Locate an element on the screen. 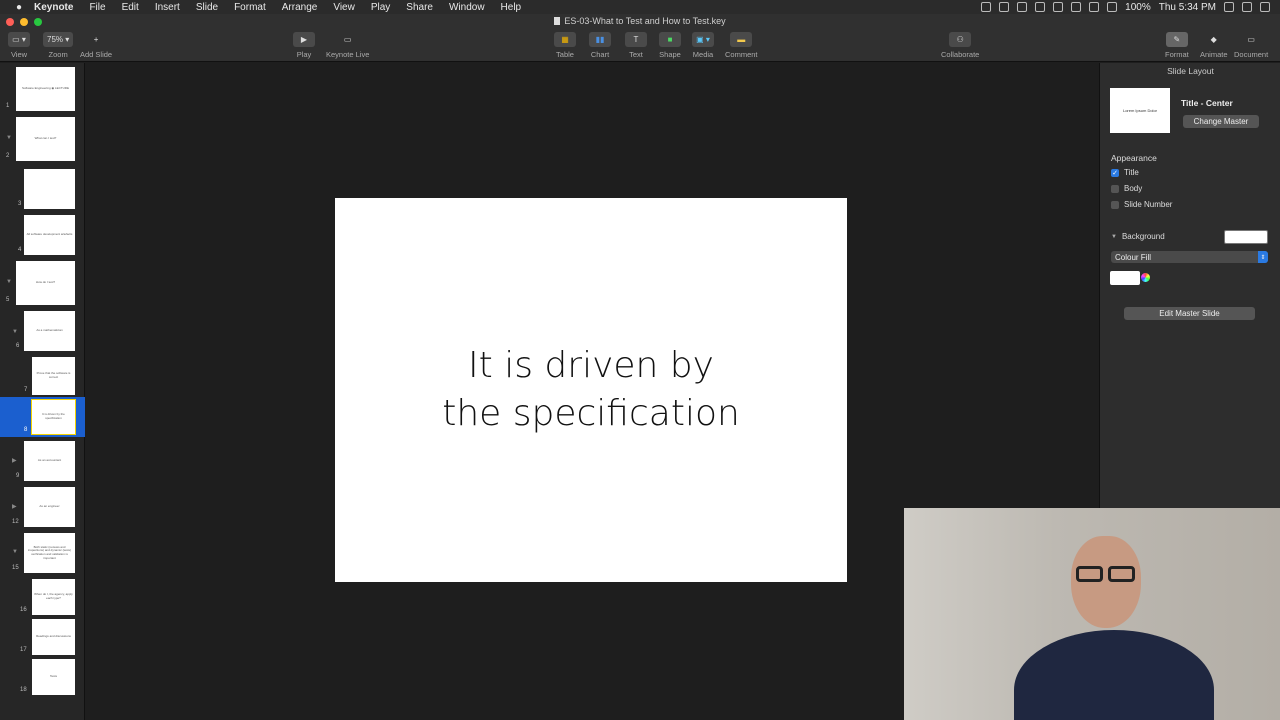 The height and width of the screenshot is (720, 1280). slide-thumbnail-6: ▼ 6 As a mathematician is located at coordinates (42, 331).